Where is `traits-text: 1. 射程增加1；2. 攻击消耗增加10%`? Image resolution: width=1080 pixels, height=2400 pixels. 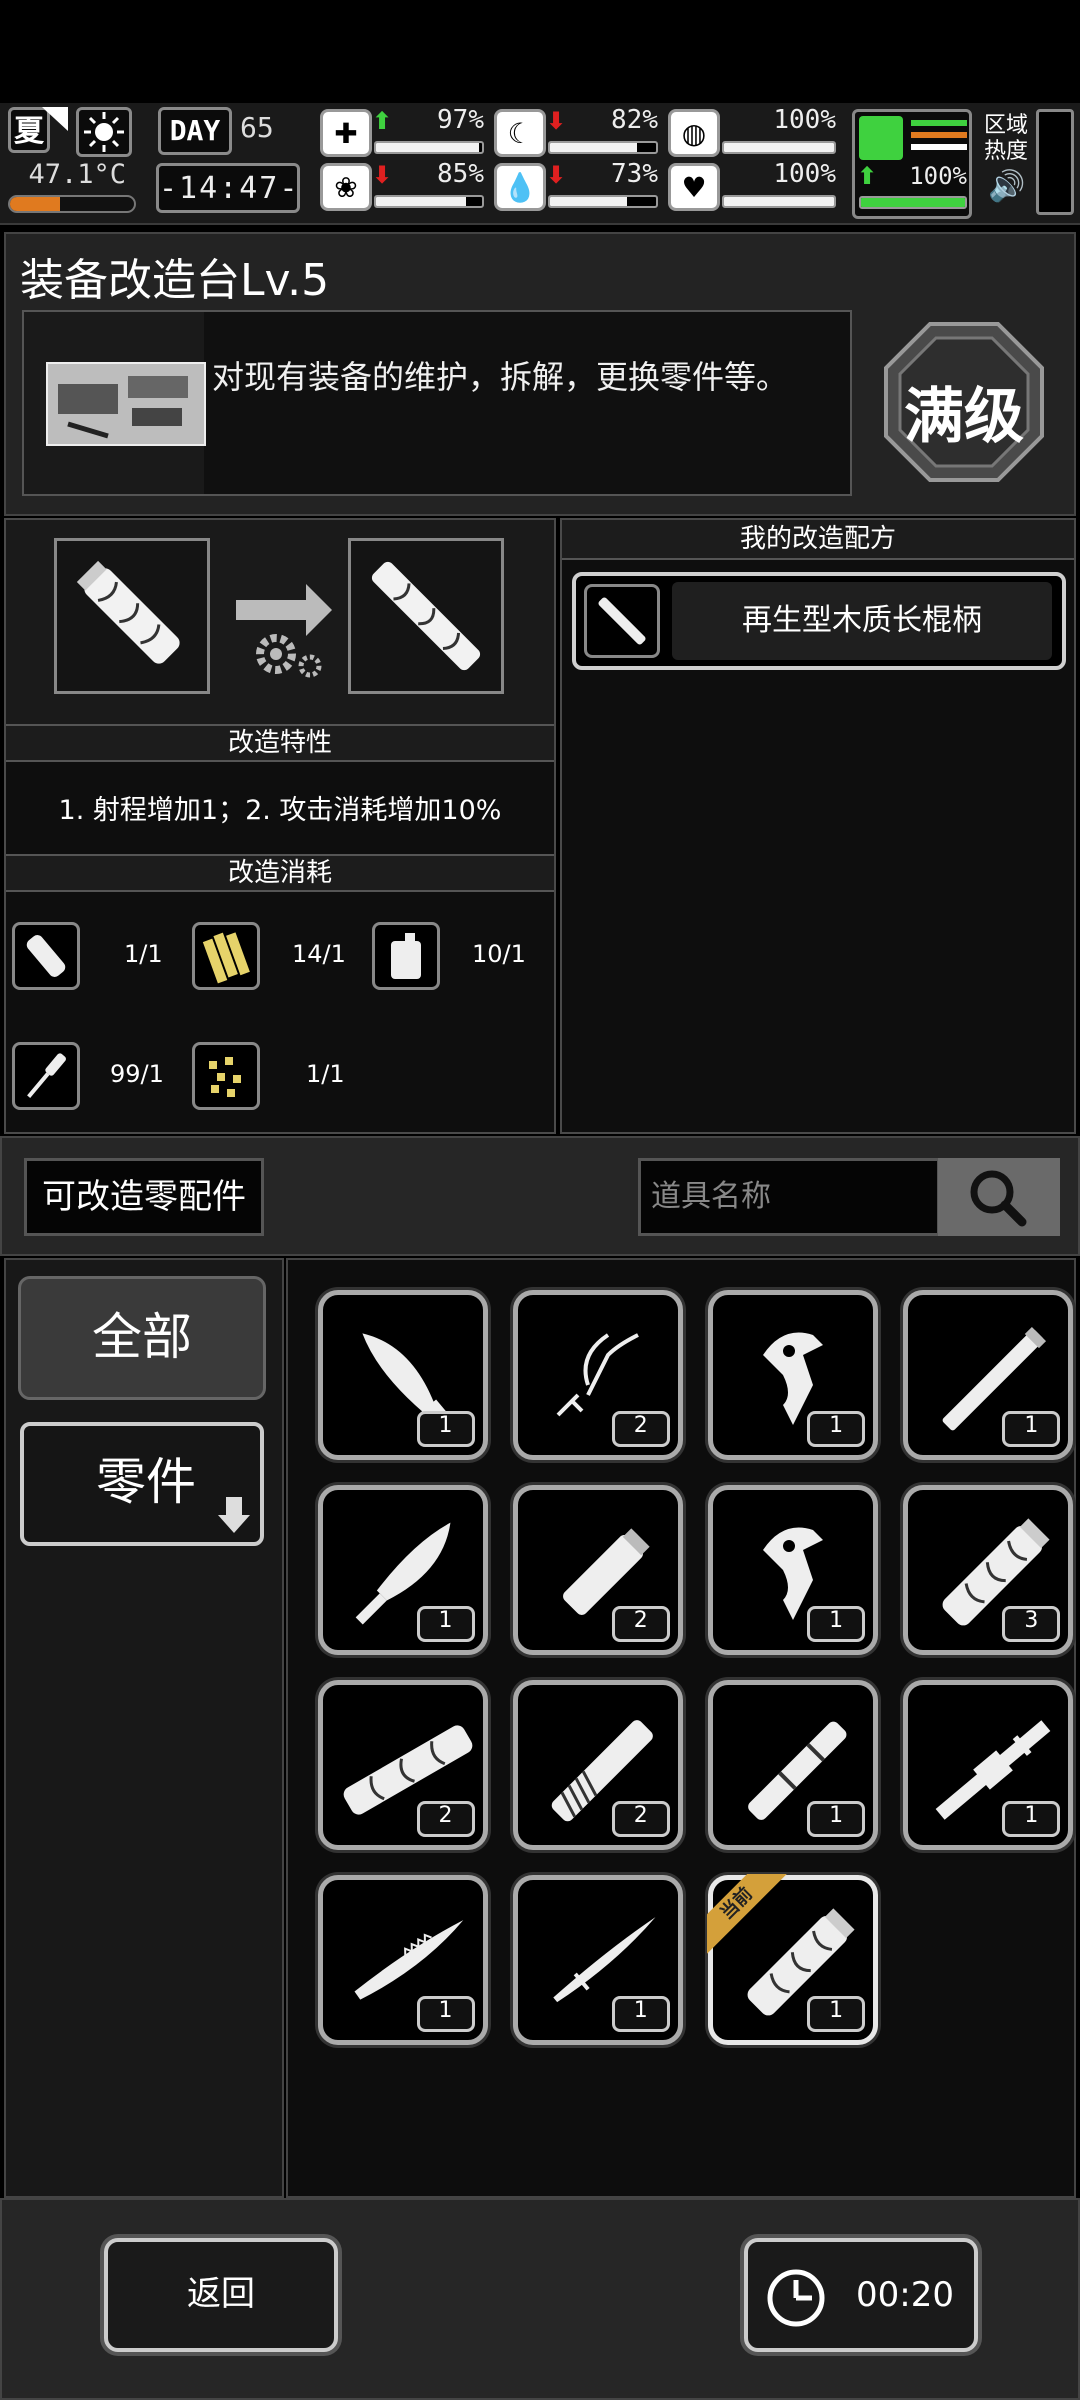
traits-text: 1. 射程增加1；2. 攻击消耗增加10% is located at coordinates (280, 810).